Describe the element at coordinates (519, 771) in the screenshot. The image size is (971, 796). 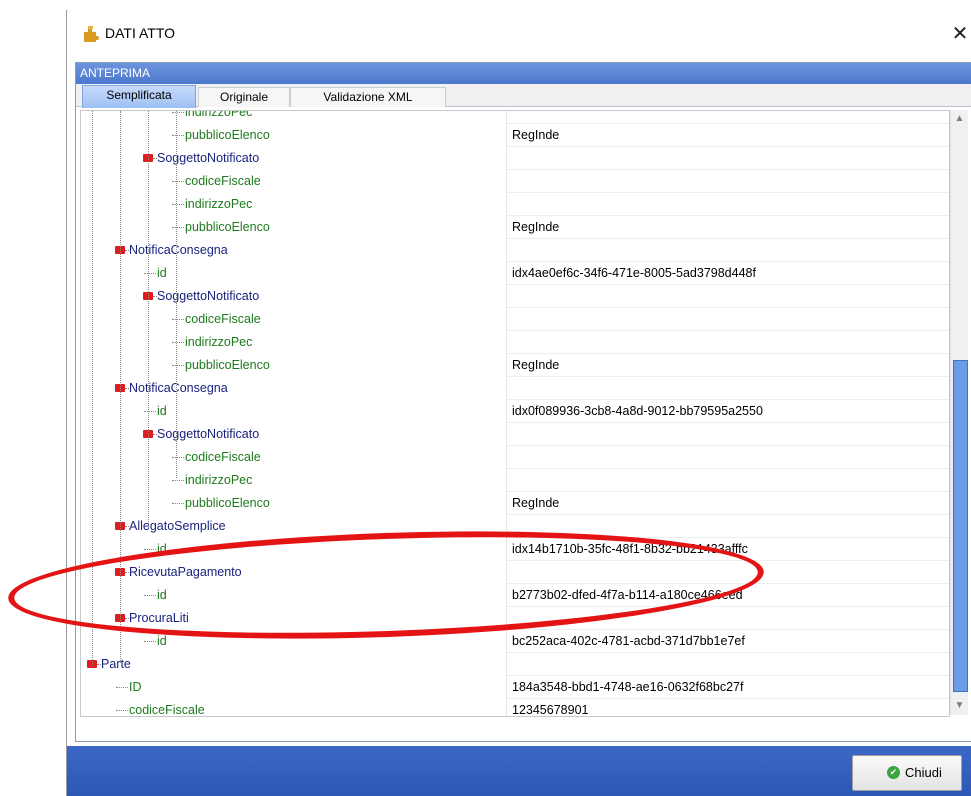
I see `dialog-footer: ✔ Chiudi` at that location.